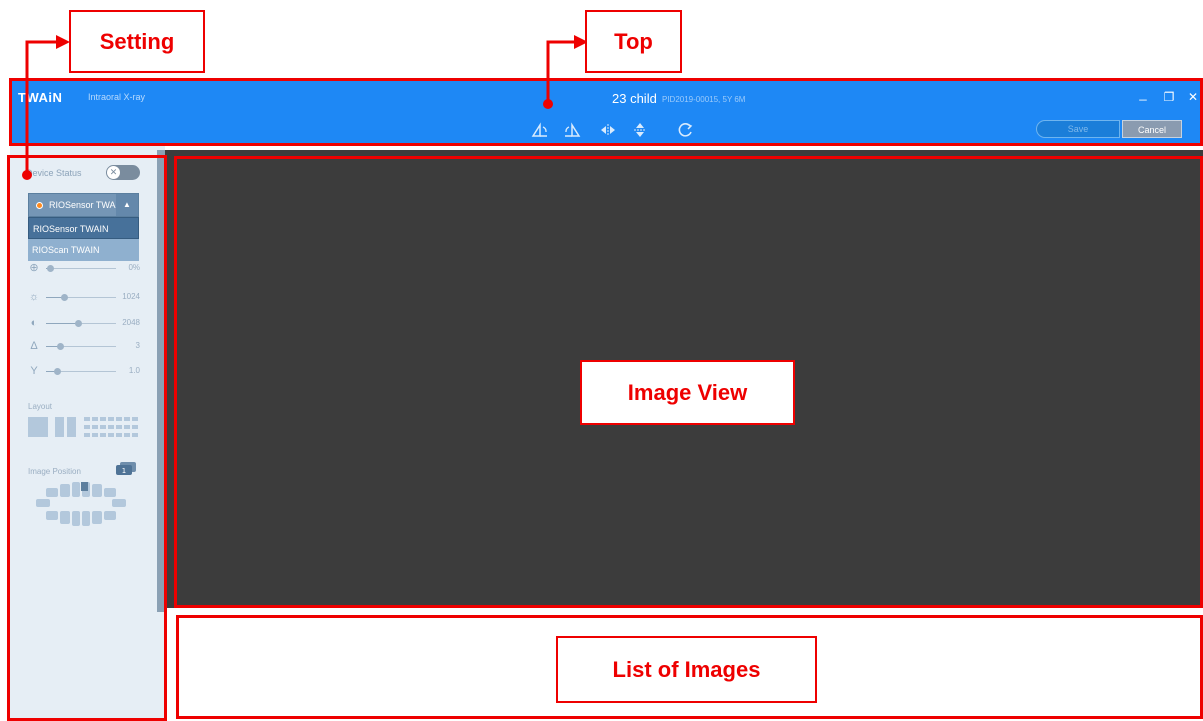 This screenshot has width=1203, height=721. What do you see at coordinates (87, 438) in the screenshot?
I see `setting-region-outline` at bounding box center [87, 438].